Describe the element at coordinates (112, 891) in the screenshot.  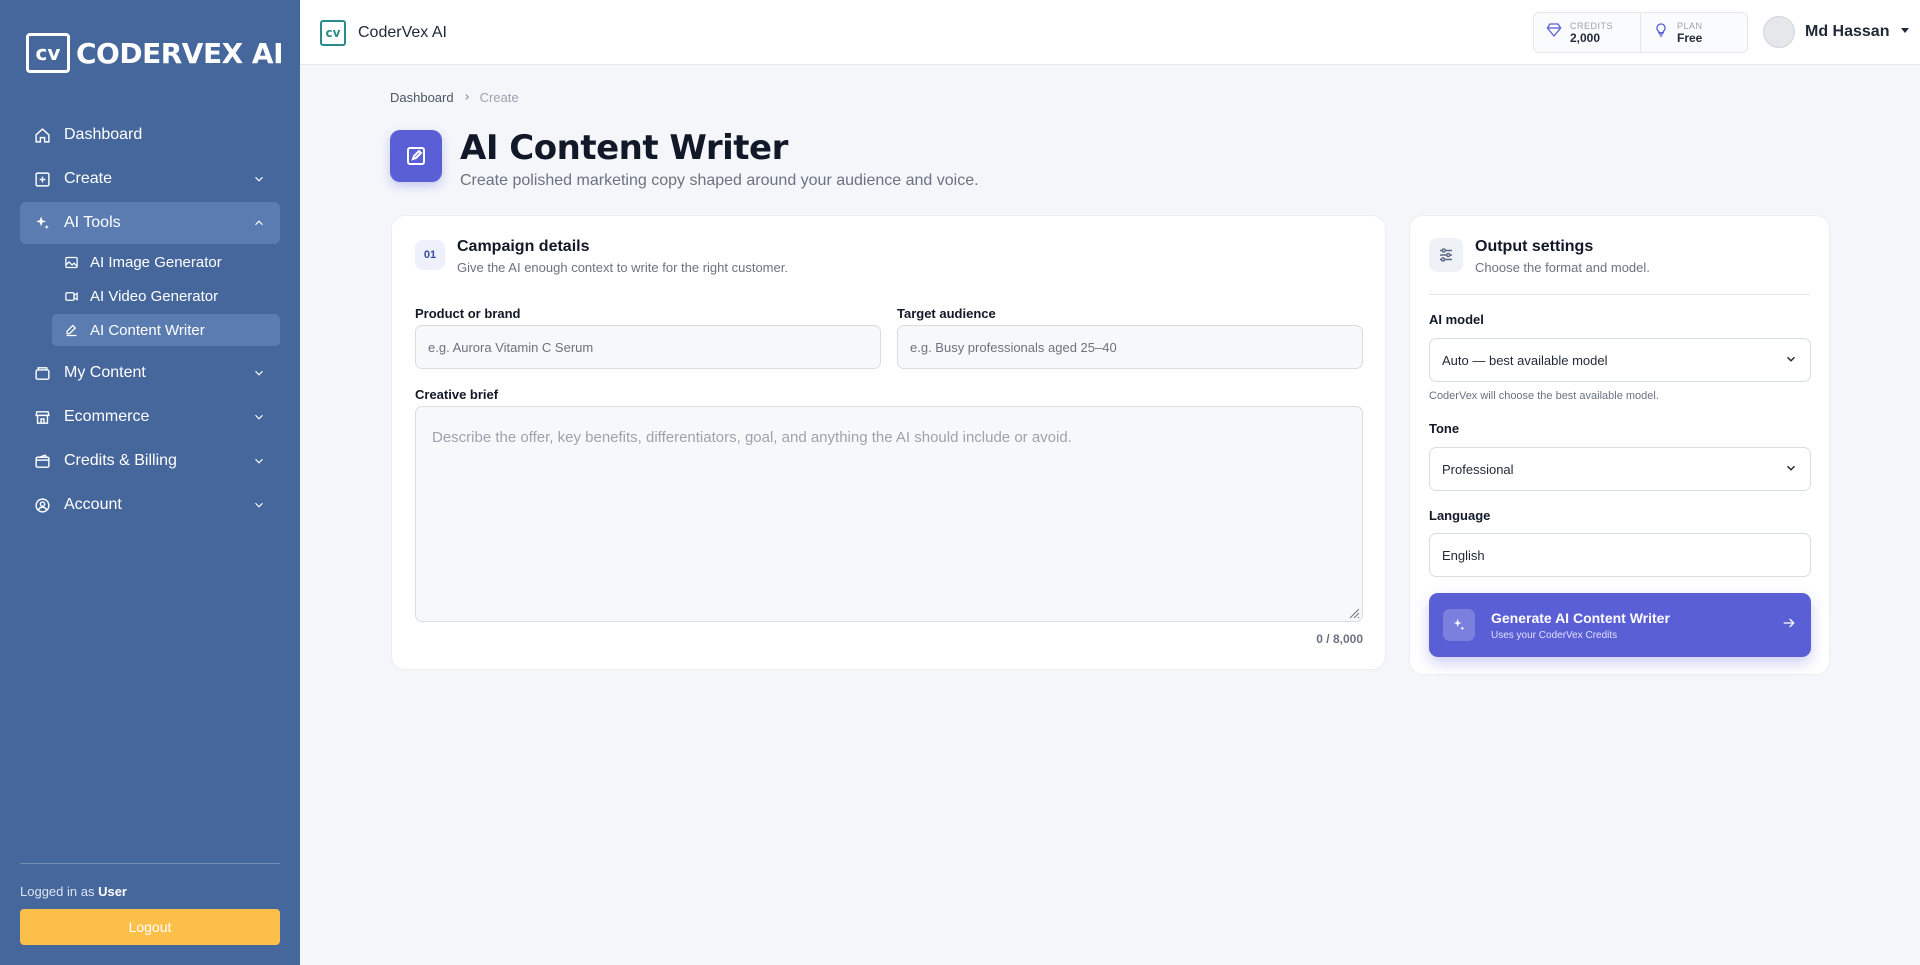
I see `logged-in-user: User` at that location.